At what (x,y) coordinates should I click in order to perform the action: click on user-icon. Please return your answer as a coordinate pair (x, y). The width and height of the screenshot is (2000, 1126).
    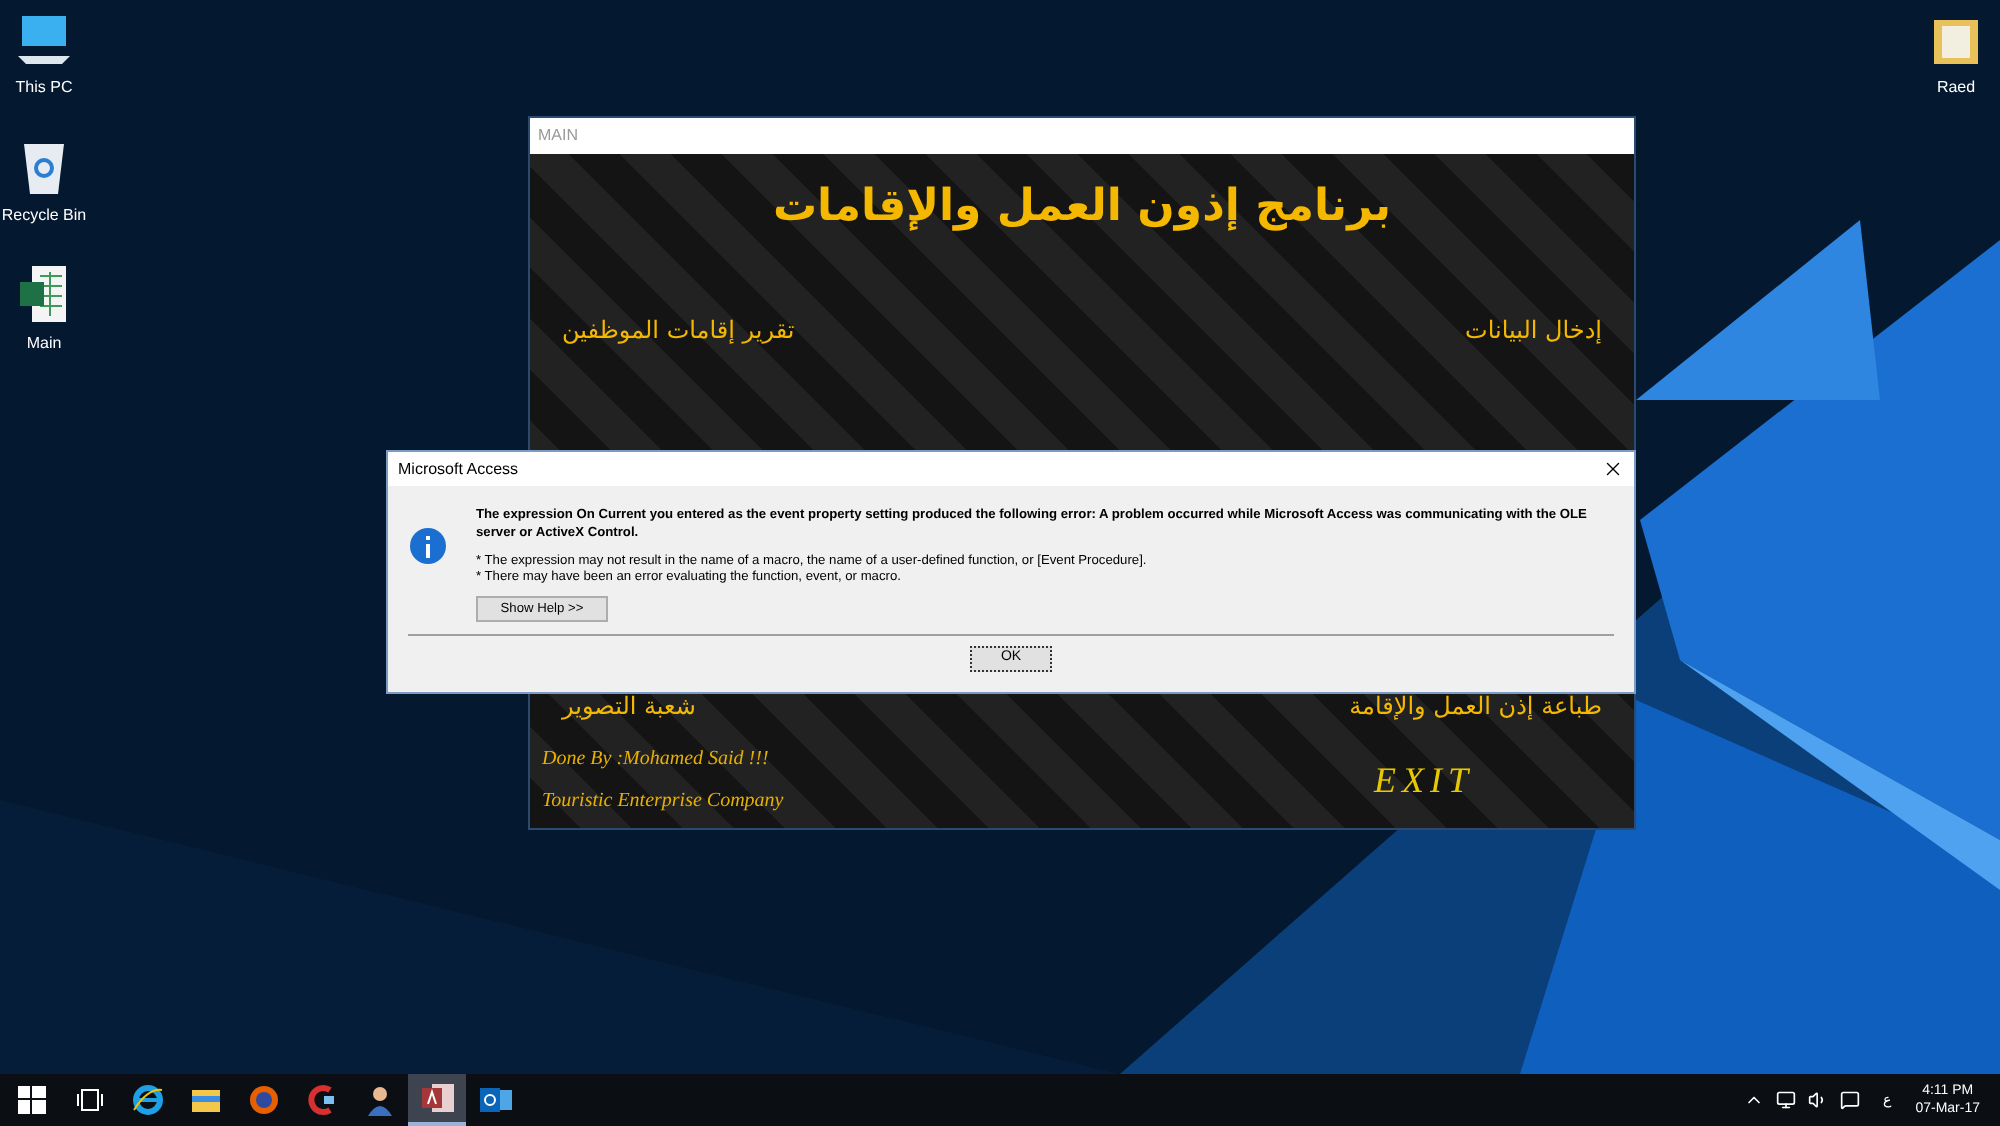
    Looking at the image, I should click on (379, 1100).